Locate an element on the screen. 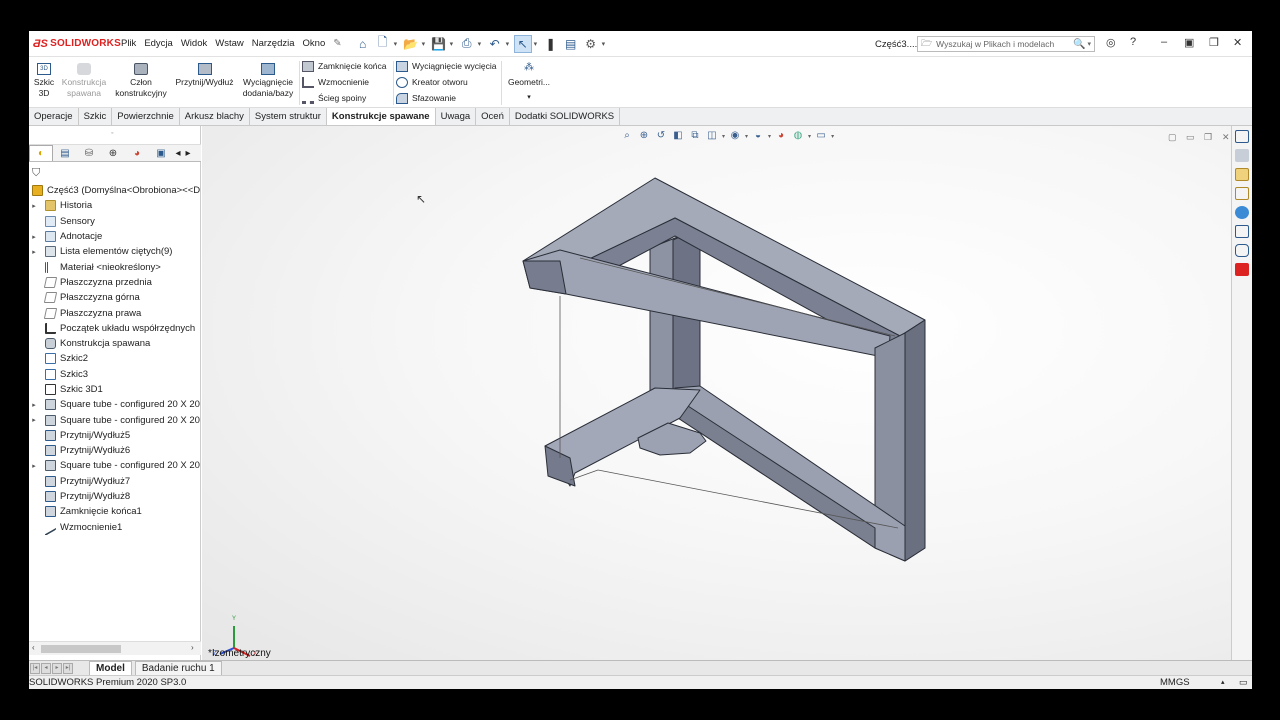  tree-node: ▸Przytnij/Wydłuż7 is located at coordinates (115, 481).